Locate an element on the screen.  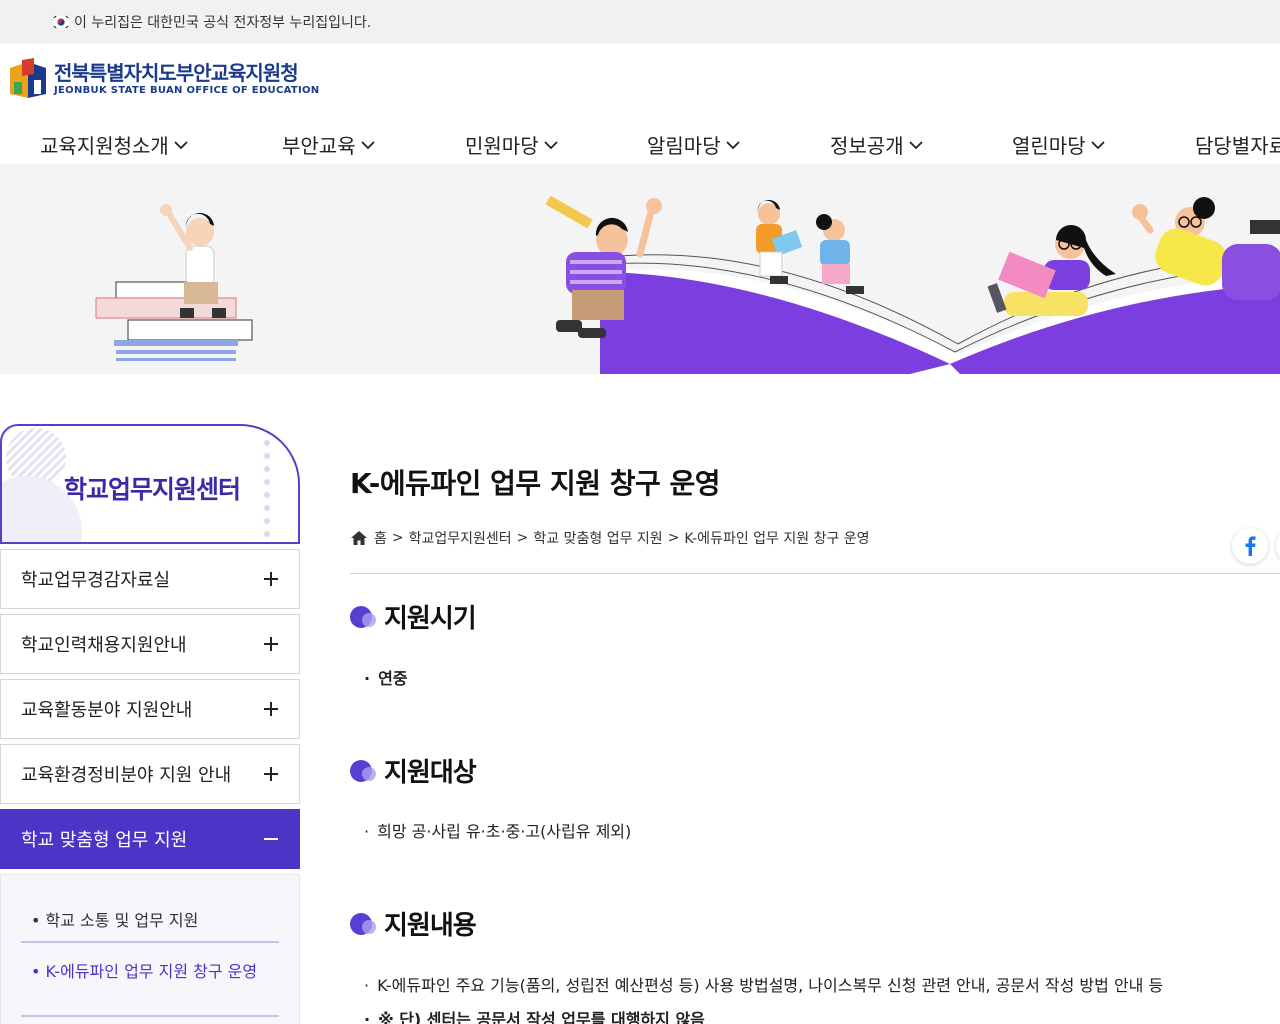
gnb-item-notice: 알림마당 is located at coordinates (694, 144).